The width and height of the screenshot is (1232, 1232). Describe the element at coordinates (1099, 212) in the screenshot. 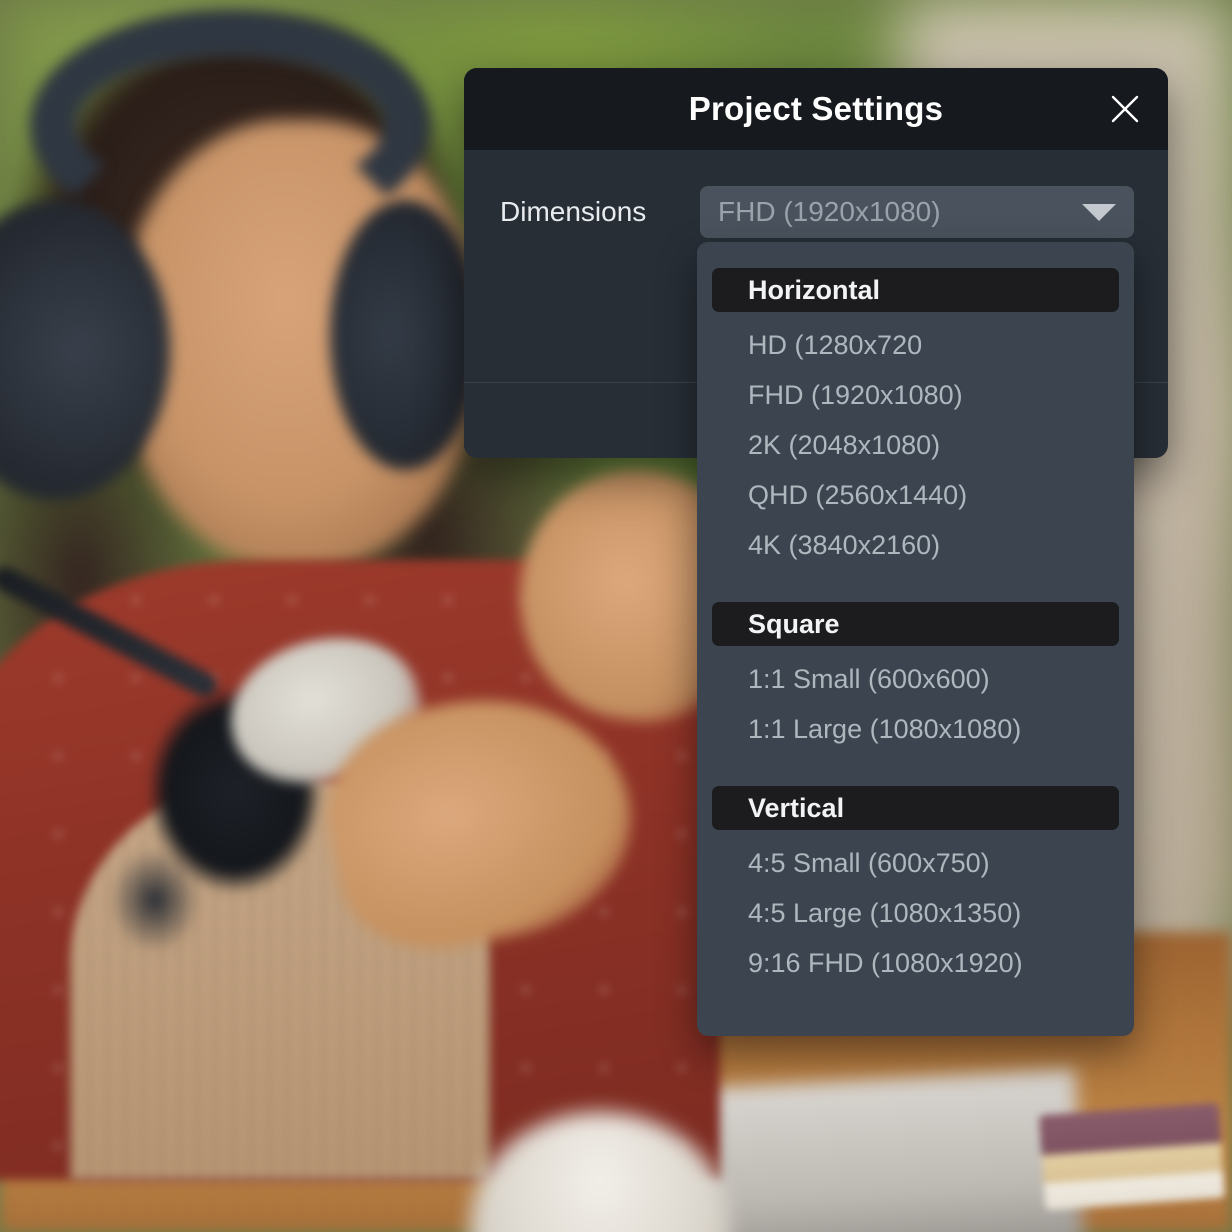

I see `chevron-down-icon` at that location.